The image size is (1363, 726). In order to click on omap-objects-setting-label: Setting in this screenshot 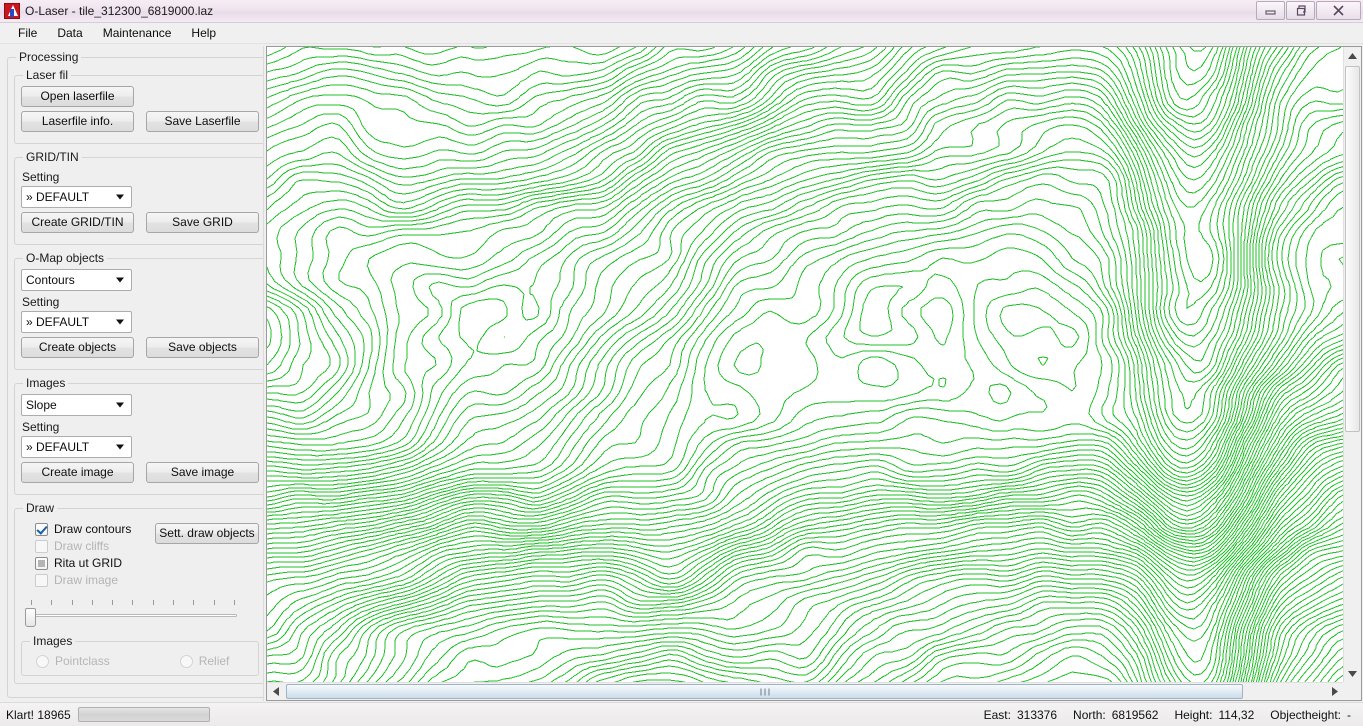, I will do `click(41, 302)`.